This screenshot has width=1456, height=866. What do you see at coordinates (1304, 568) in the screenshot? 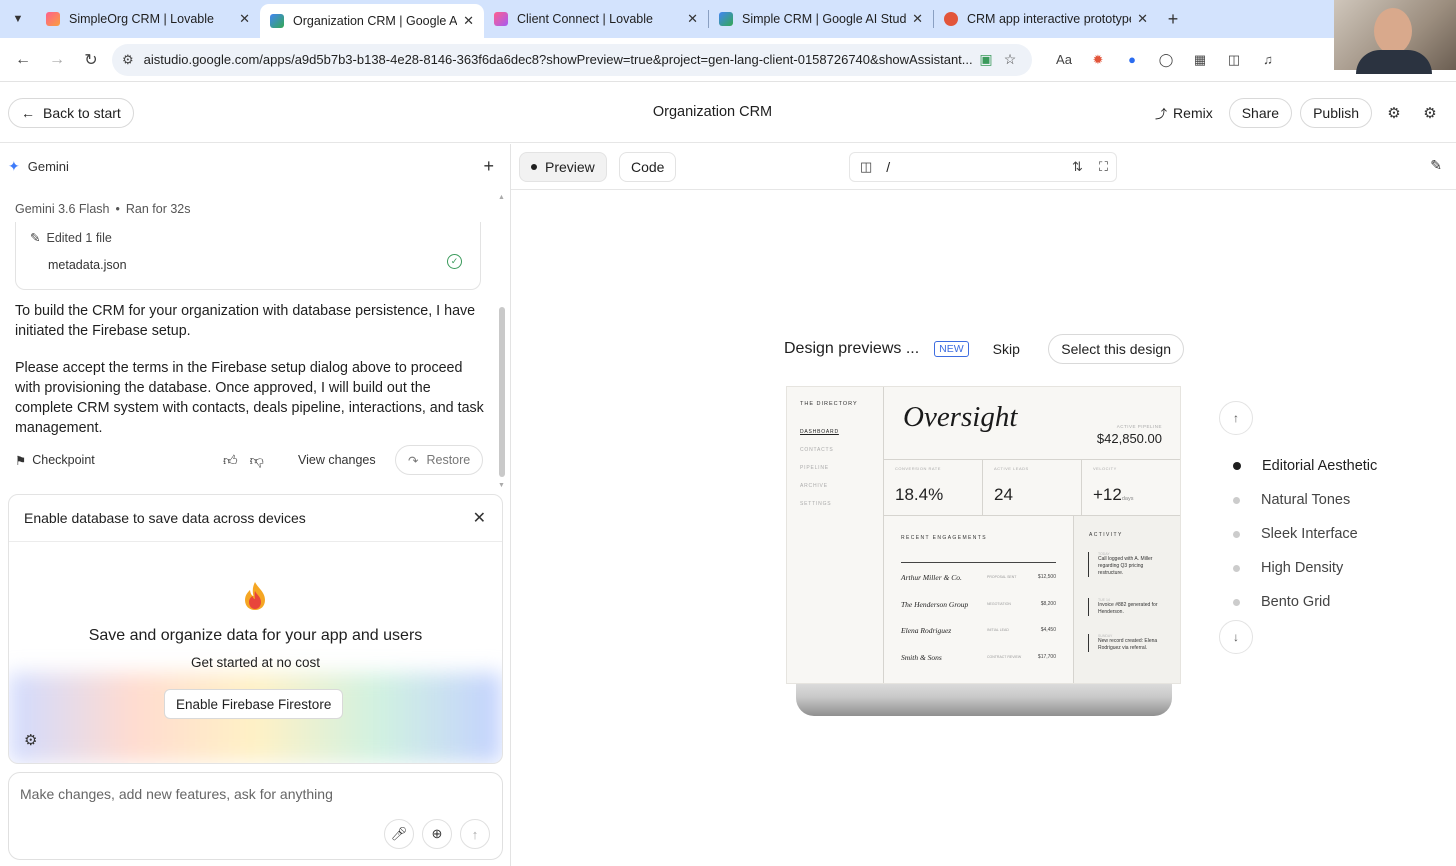
I see `design-option: High Density` at bounding box center [1304, 568].